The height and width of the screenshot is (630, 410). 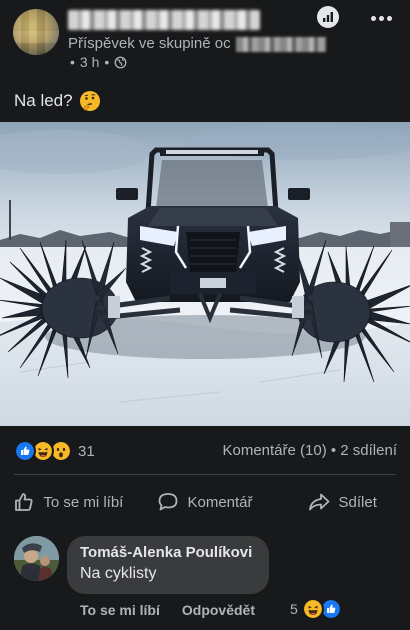 I want to click on comment-reaction-summary: 5, so click(x=316, y=609).